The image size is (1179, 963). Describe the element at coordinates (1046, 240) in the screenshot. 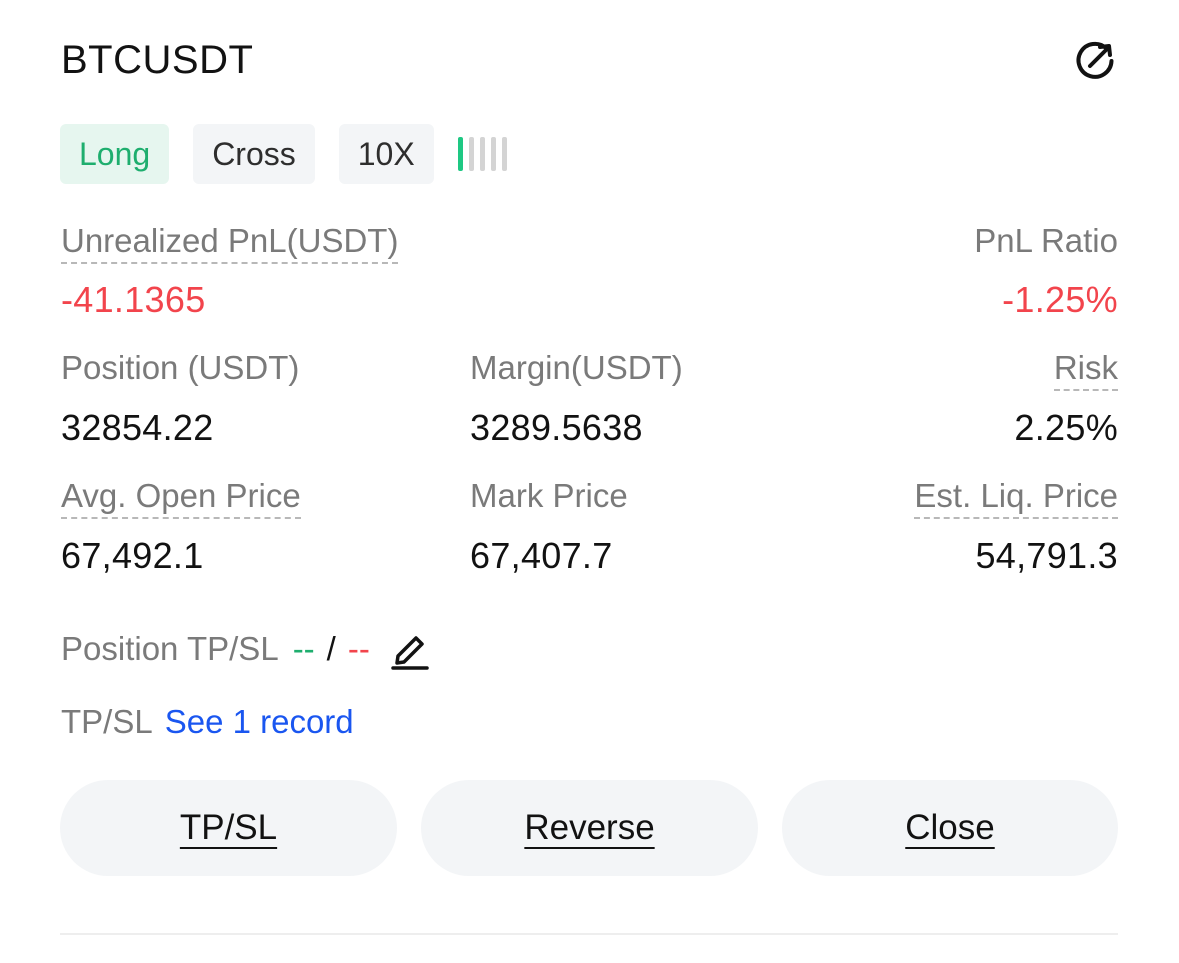

I see `pnl-ratio-label: PnL Ratio` at that location.